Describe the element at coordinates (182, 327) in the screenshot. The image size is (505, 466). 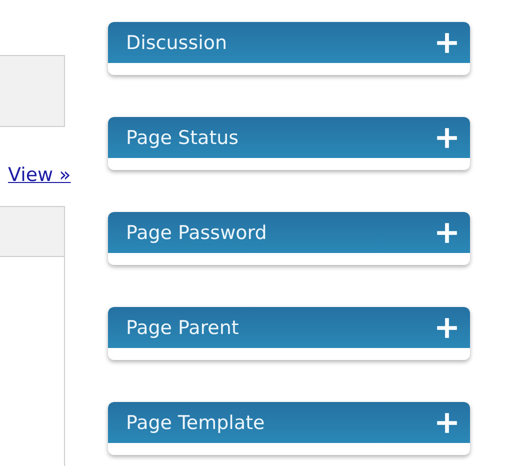
I see `panel-title: Page Parent` at that location.